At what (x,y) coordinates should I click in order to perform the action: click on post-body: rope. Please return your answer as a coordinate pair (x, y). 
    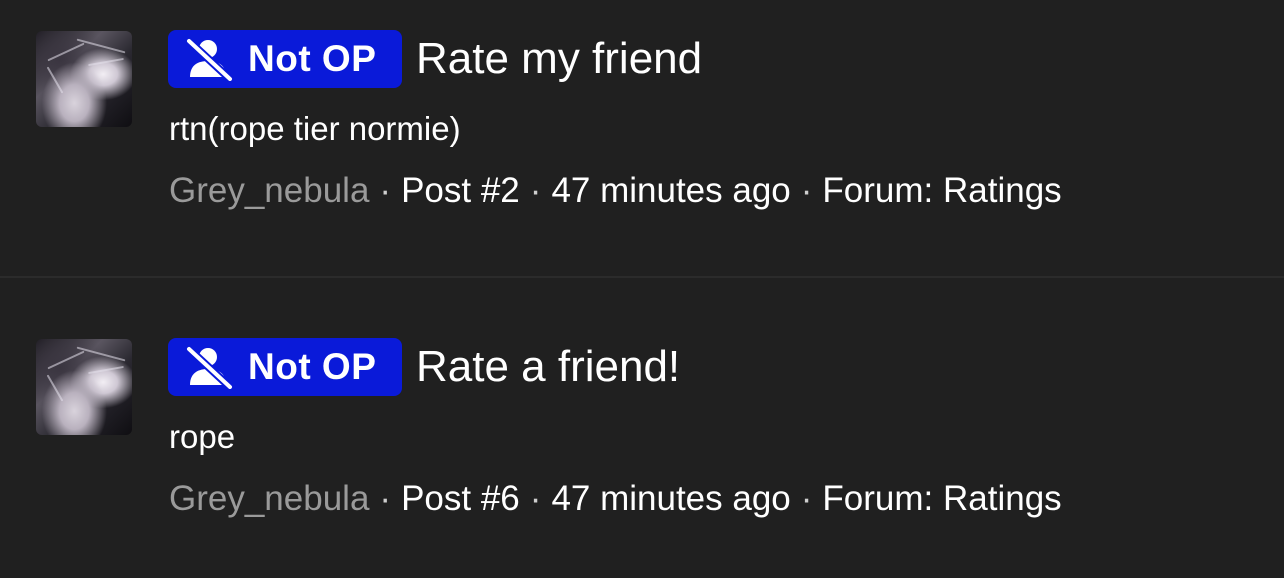
    Looking at the image, I should click on (202, 436).